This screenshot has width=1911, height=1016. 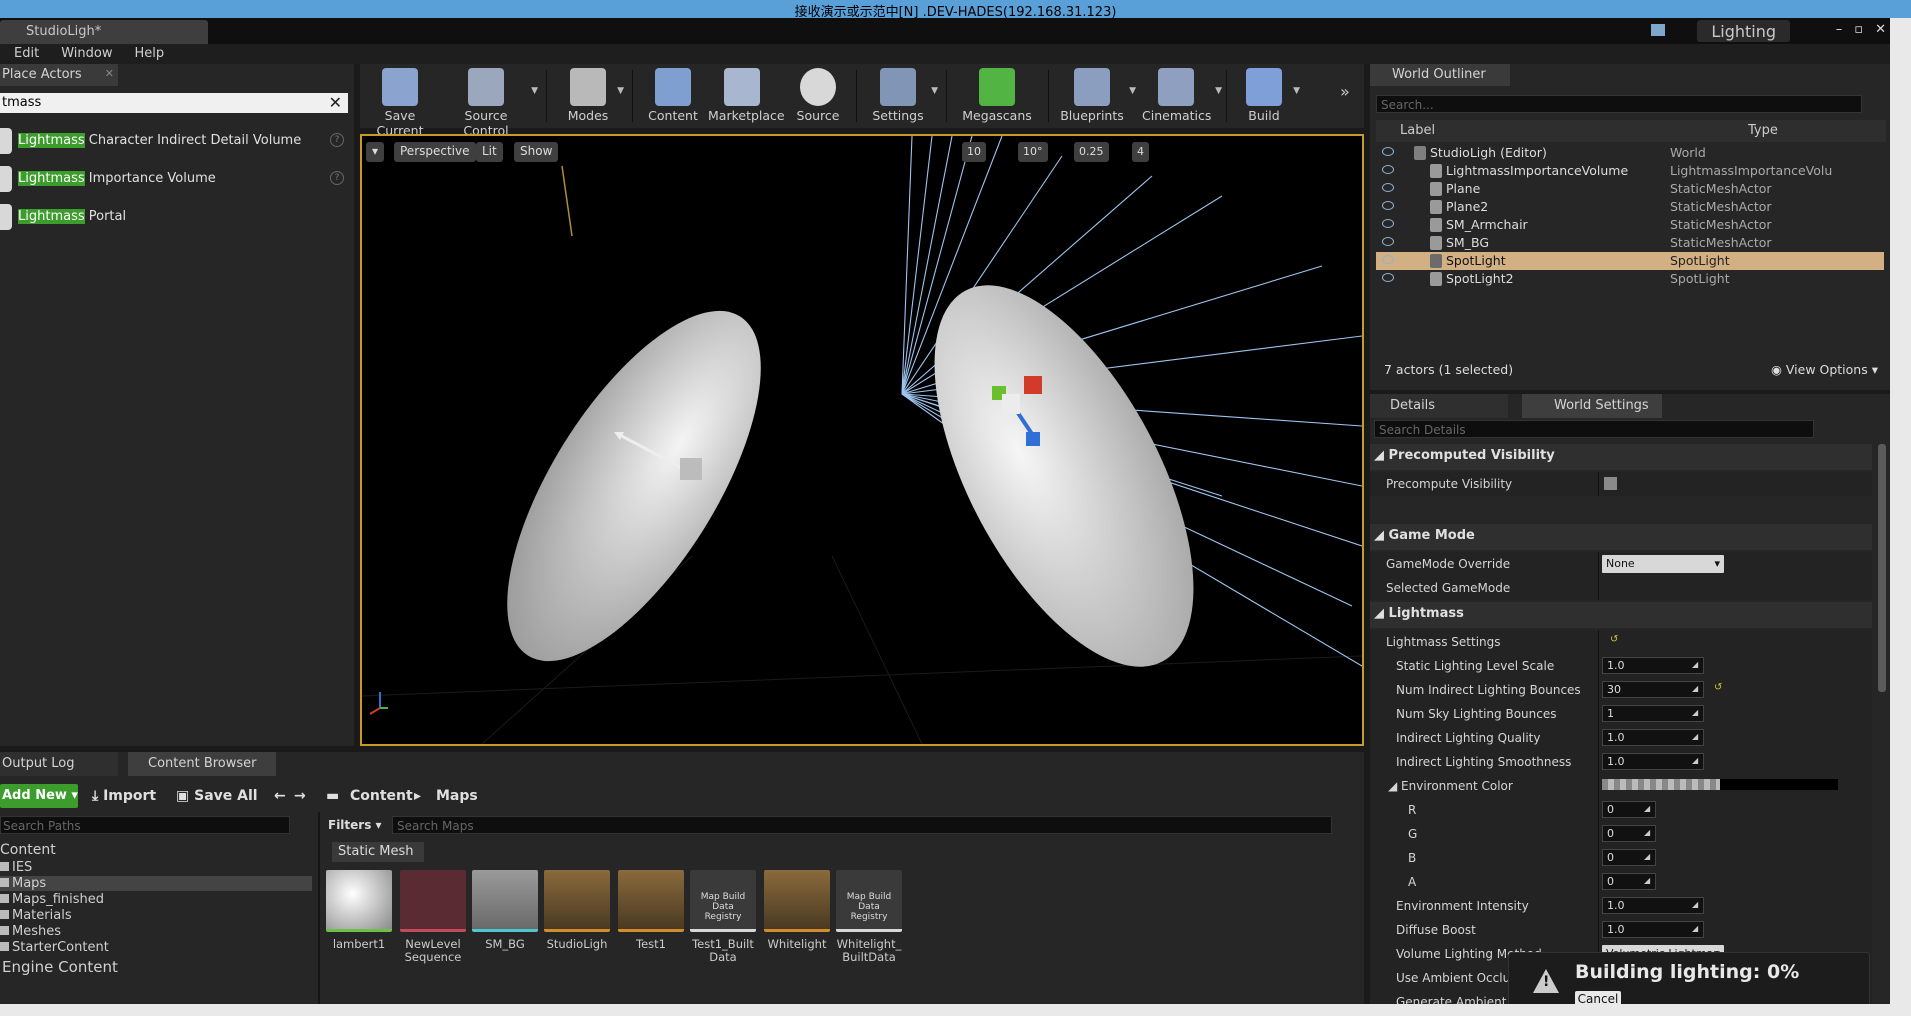 What do you see at coordinates (149, 54) in the screenshot?
I see `menu-help: Help` at bounding box center [149, 54].